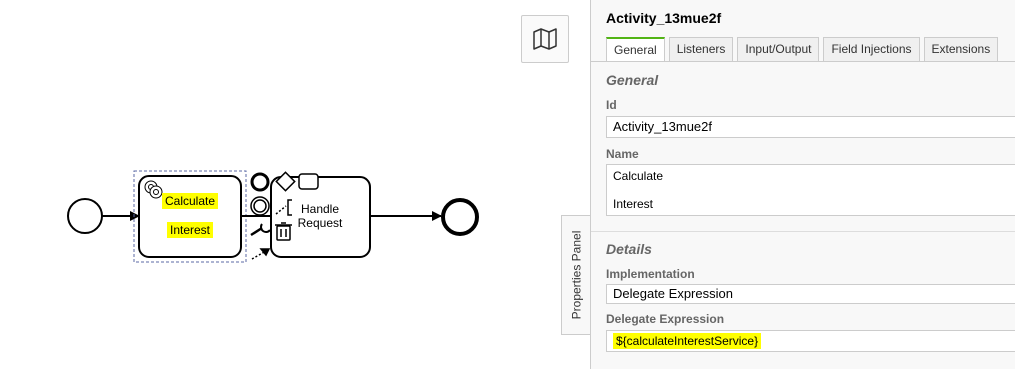  Describe the element at coordinates (460, 217) in the screenshot. I see `end-event` at that location.